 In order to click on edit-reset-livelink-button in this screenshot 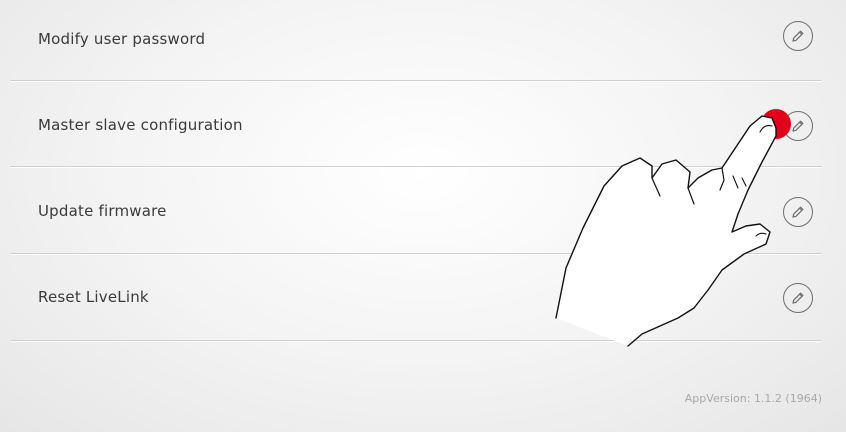, I will do `click(798, 298)`.